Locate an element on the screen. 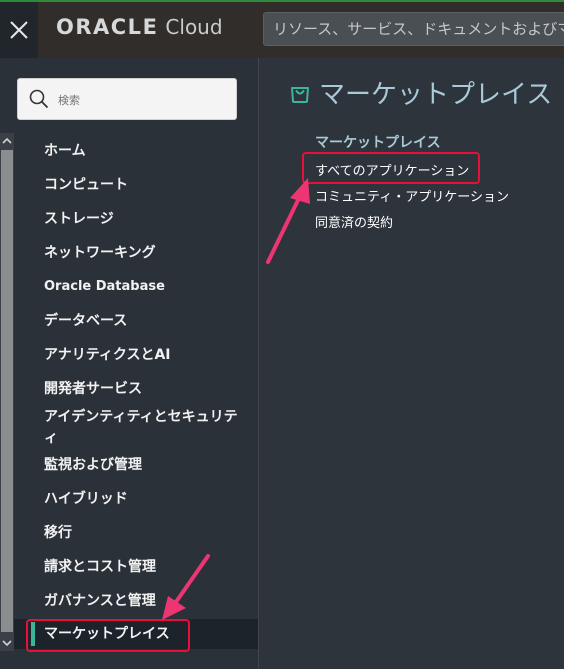 This screenshot has height=669, width=564. sidebar-item-label: 監視および管理 is located at coordinates (93, 465).